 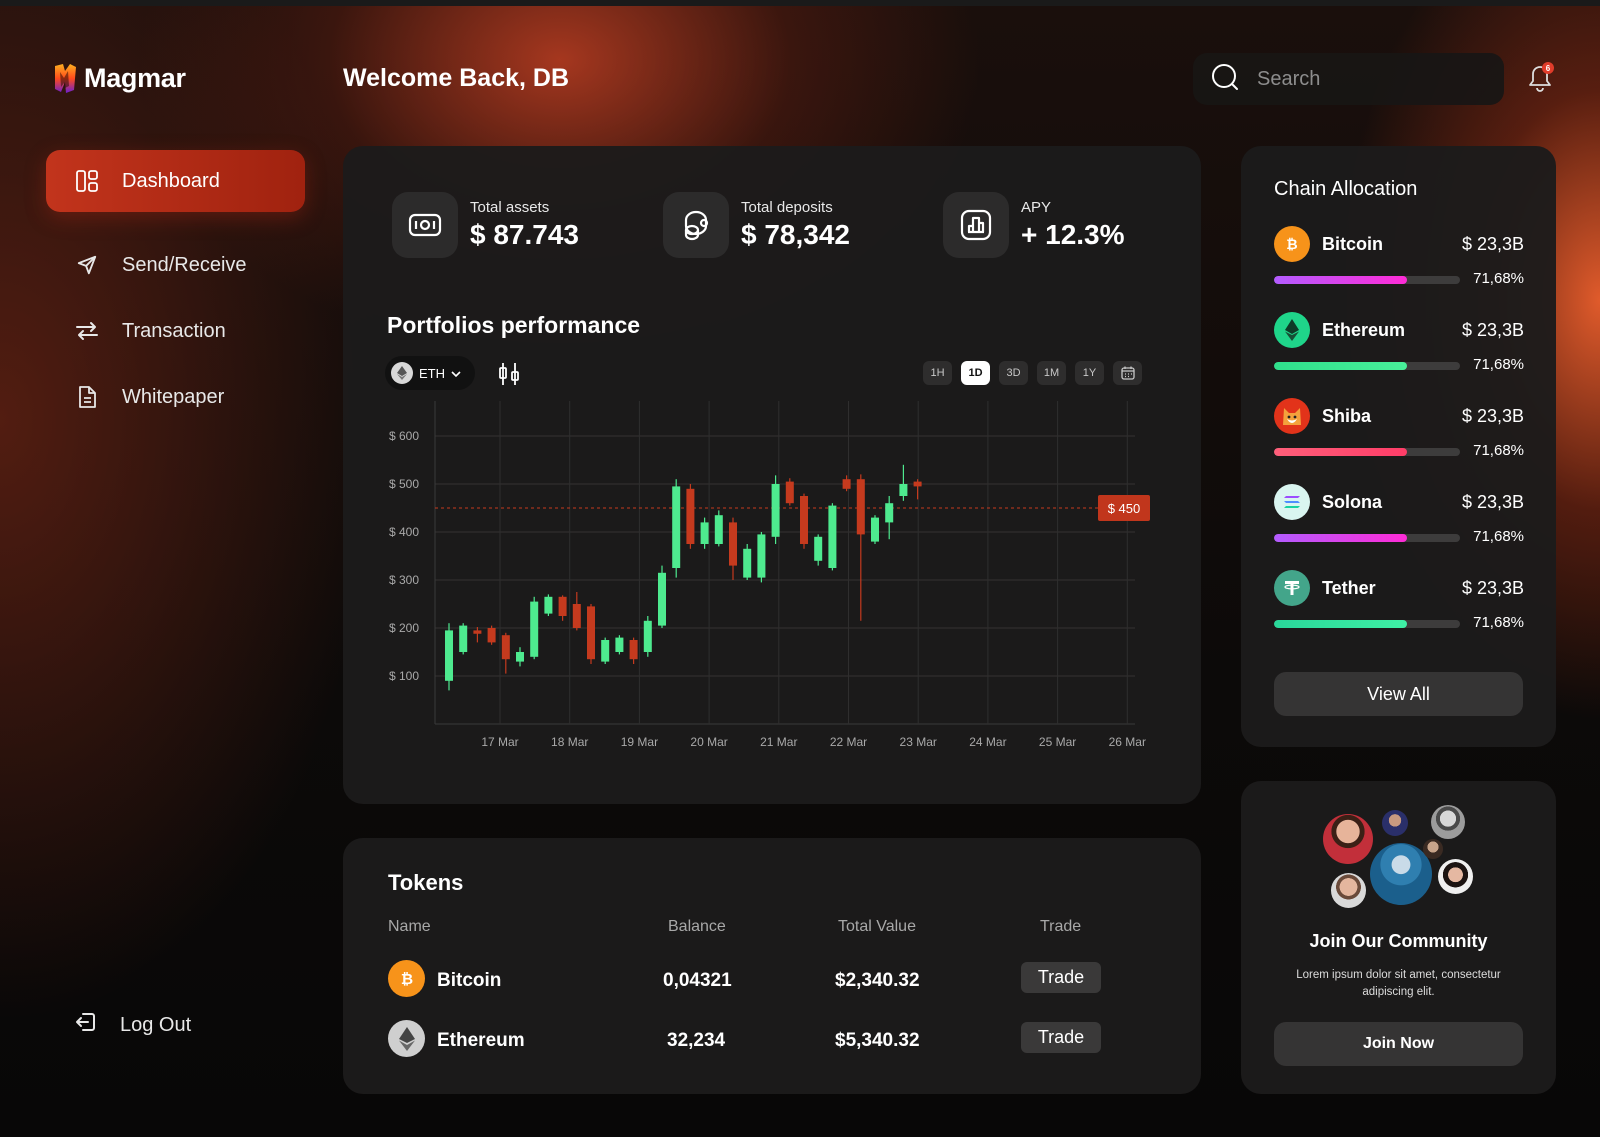 What do you see at coordinates (639, 742) in the screenshot?
I see `x-tick-label: 19 Mar` at bounding box center [639, 742].